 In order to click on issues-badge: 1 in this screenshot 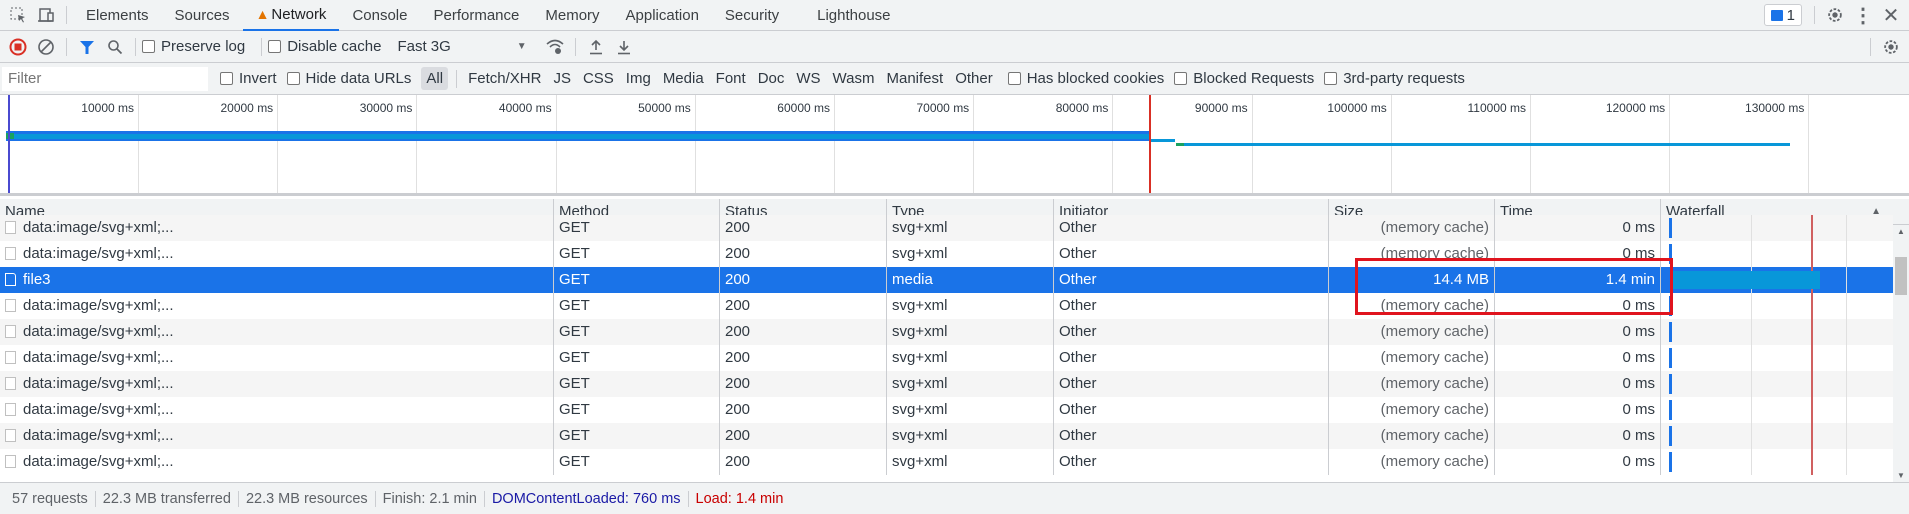, I will do `click(1782, 15)`.